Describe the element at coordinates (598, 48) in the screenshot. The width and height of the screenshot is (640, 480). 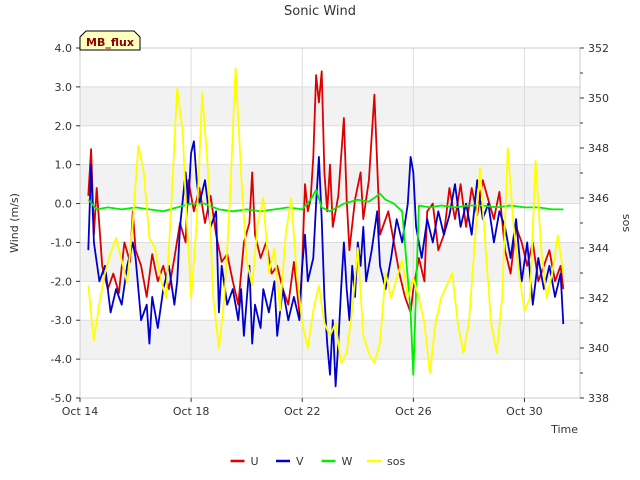
I see `y-tick-label-right: 352` at that location.